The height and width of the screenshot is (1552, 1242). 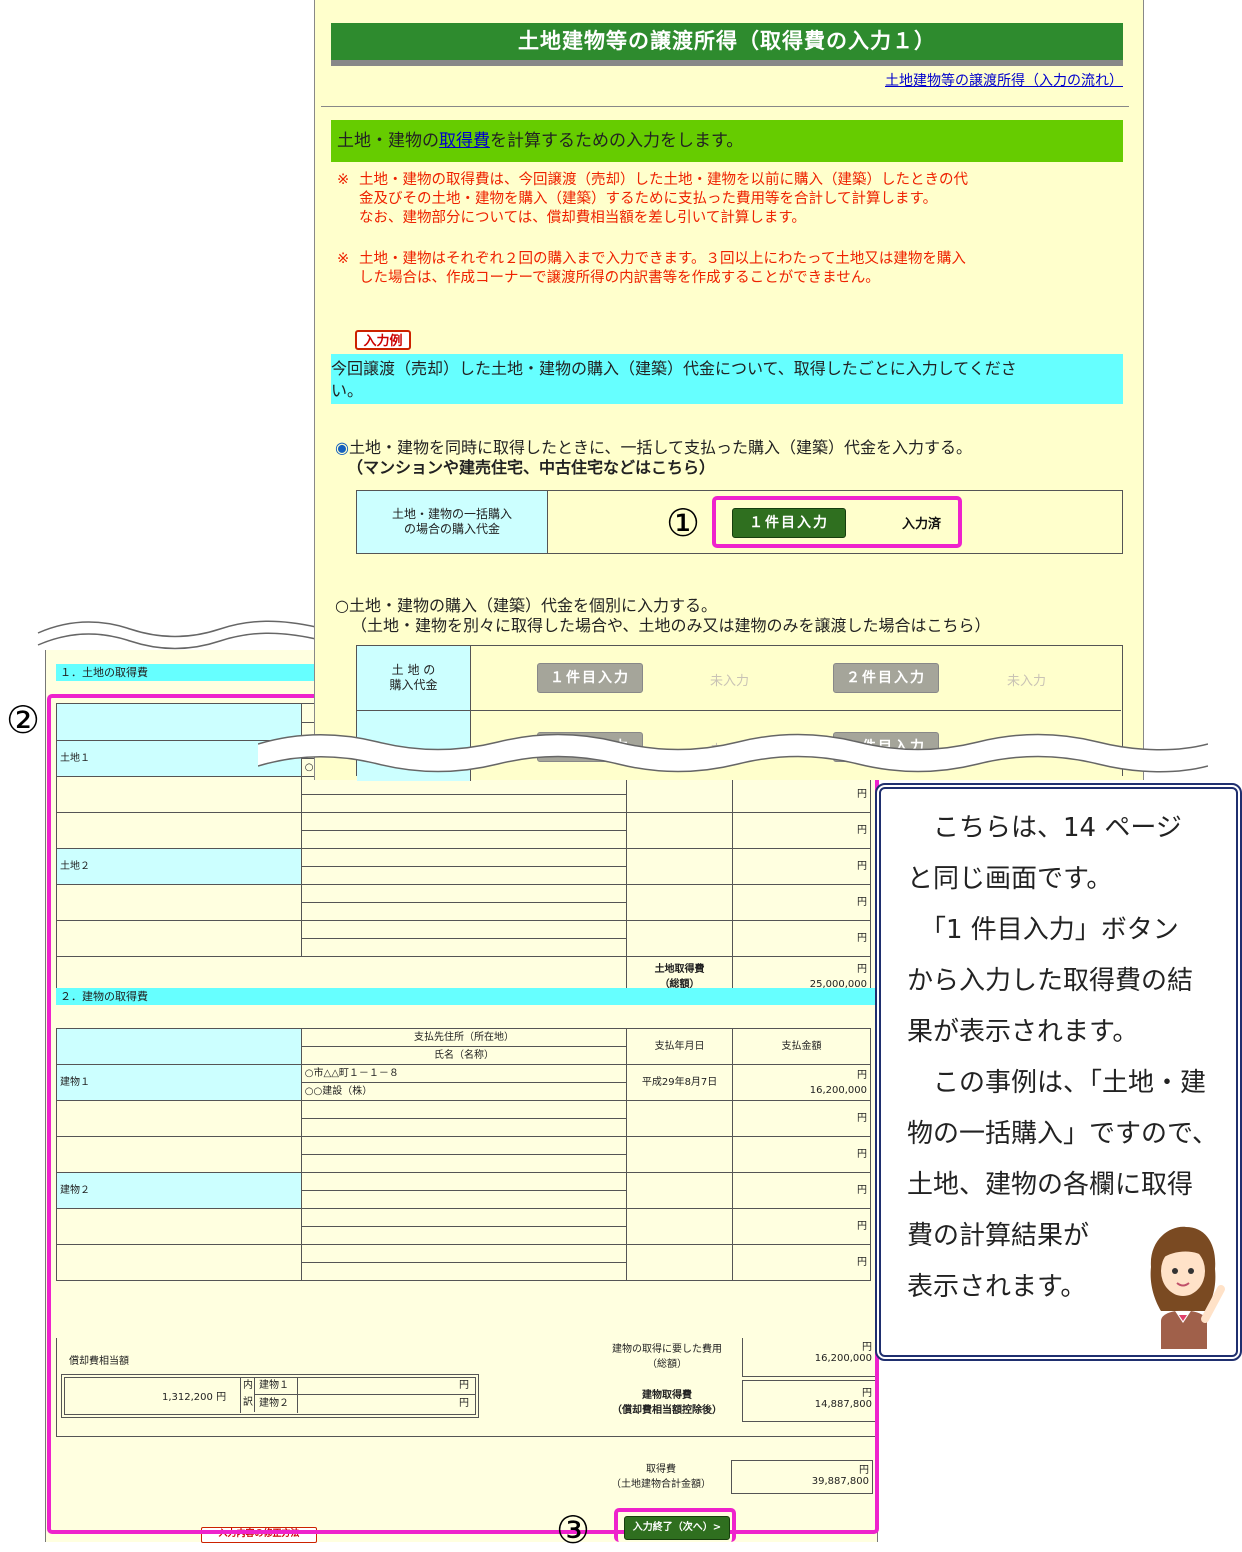 What do you see at coordinates (886, 678) in the screenshot?
I see `land-second-input-button: ２件目入力` at bounding box center [886, 678].